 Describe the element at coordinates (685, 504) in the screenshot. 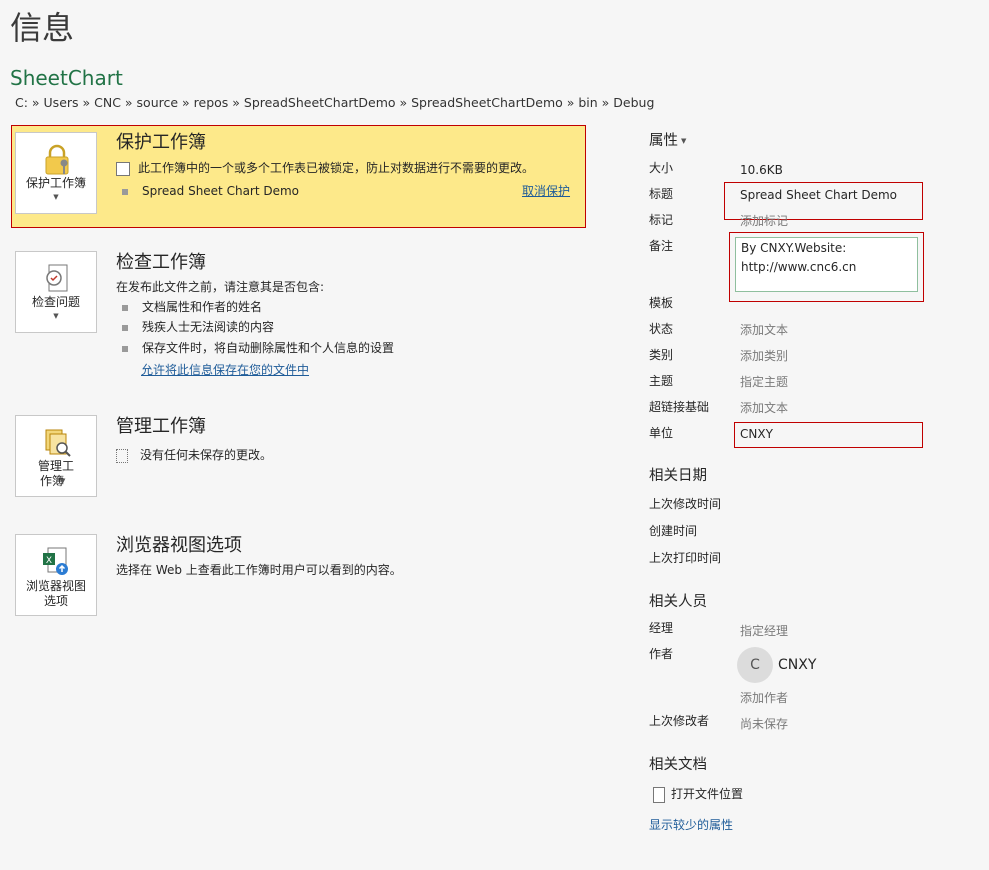

I see `last-modified-label: 上次修改时间` at that location.